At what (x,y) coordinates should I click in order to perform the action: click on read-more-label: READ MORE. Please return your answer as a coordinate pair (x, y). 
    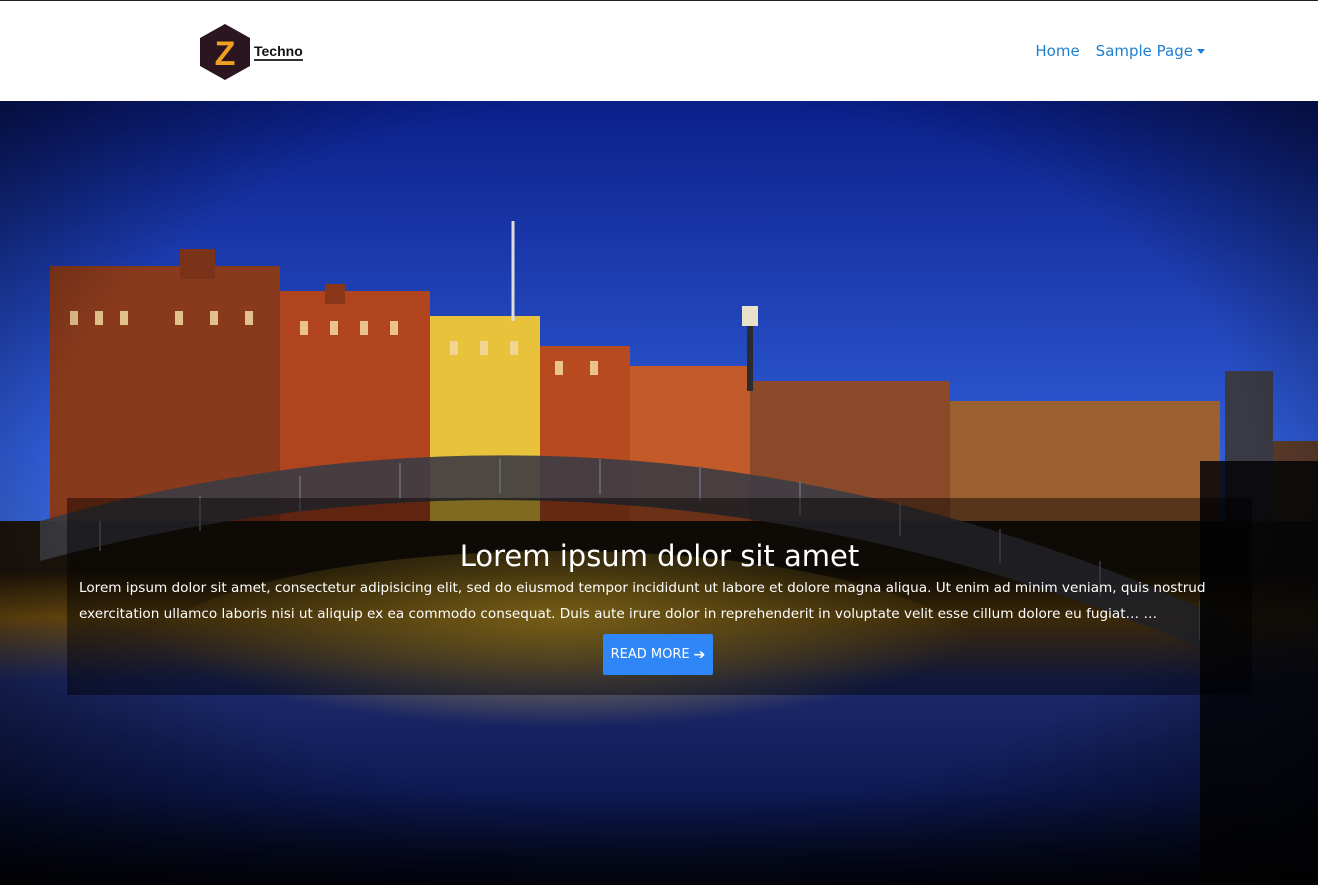
    Looking at the image, I should click on (650, 654).